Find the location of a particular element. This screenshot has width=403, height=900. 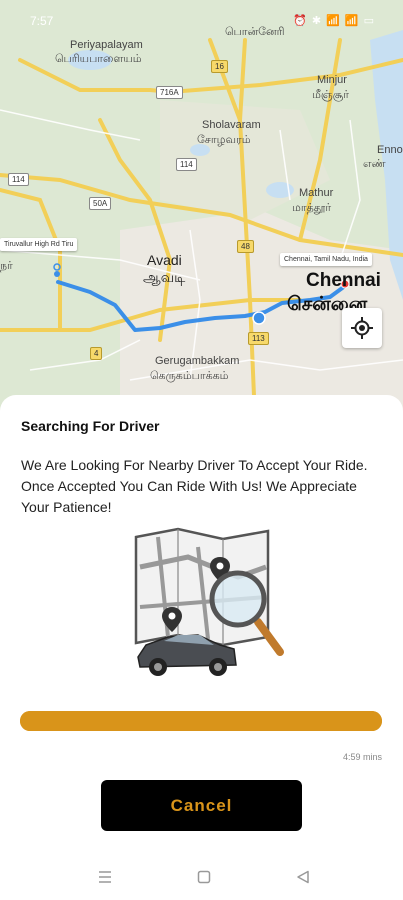

countdown-timer: 4:59 mins is located at coordinates (362, 757).